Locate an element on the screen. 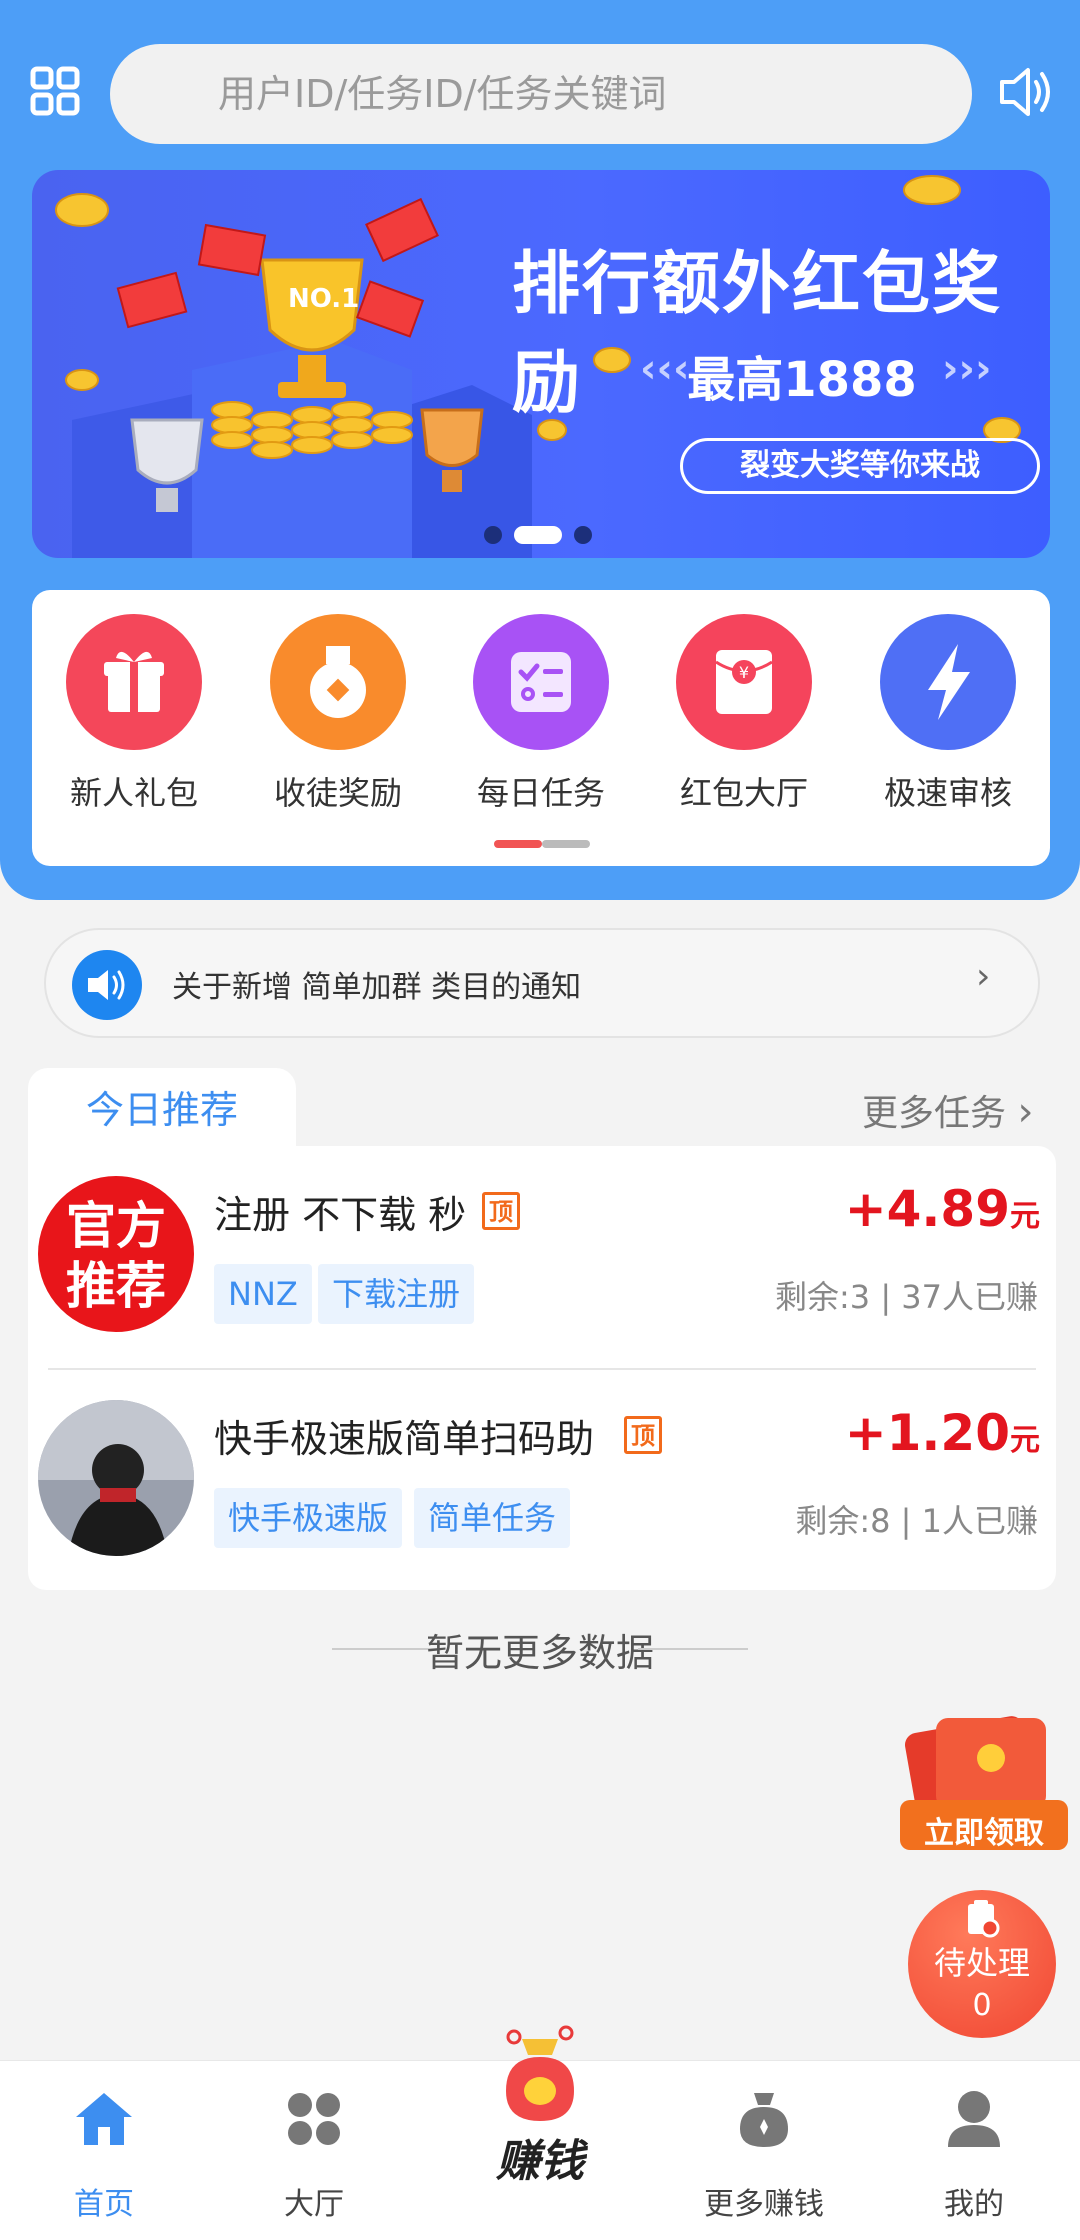 This screenshot has height=2240, width=1080. avatar-text-line1: 官方 is located at coordinates (116, 1226).